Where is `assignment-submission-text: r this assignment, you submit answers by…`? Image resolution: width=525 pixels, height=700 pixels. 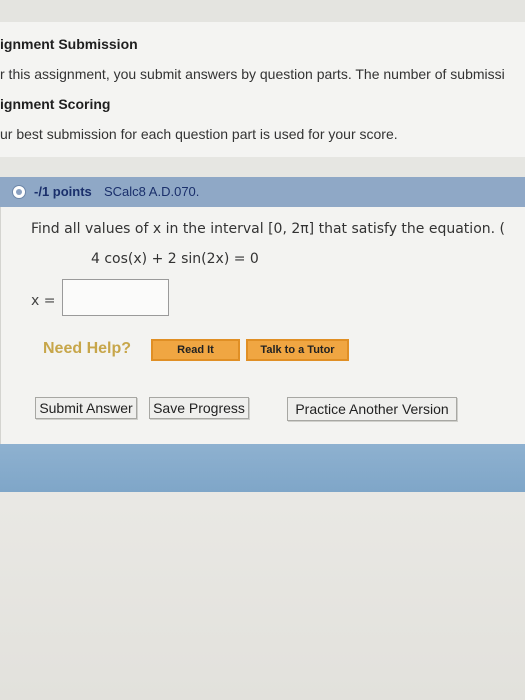
assignment-submission-text: r this assignment, you submit answers by… is located at coordinates (252, 74).